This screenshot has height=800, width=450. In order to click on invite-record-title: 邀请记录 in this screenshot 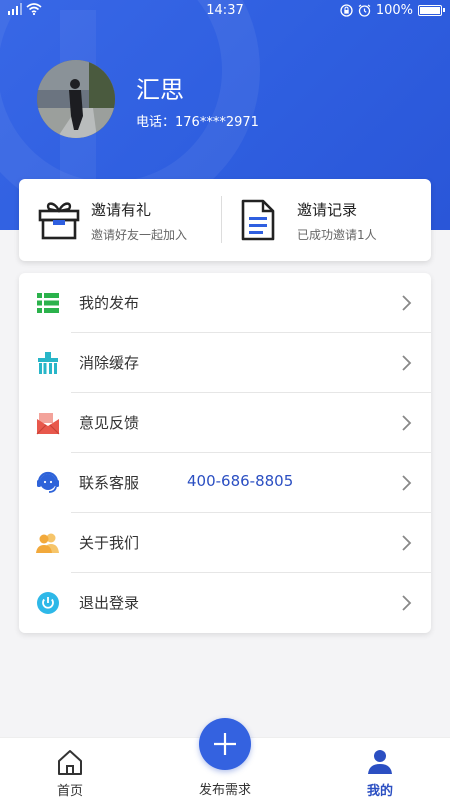, I will do `click(327, 210)`.